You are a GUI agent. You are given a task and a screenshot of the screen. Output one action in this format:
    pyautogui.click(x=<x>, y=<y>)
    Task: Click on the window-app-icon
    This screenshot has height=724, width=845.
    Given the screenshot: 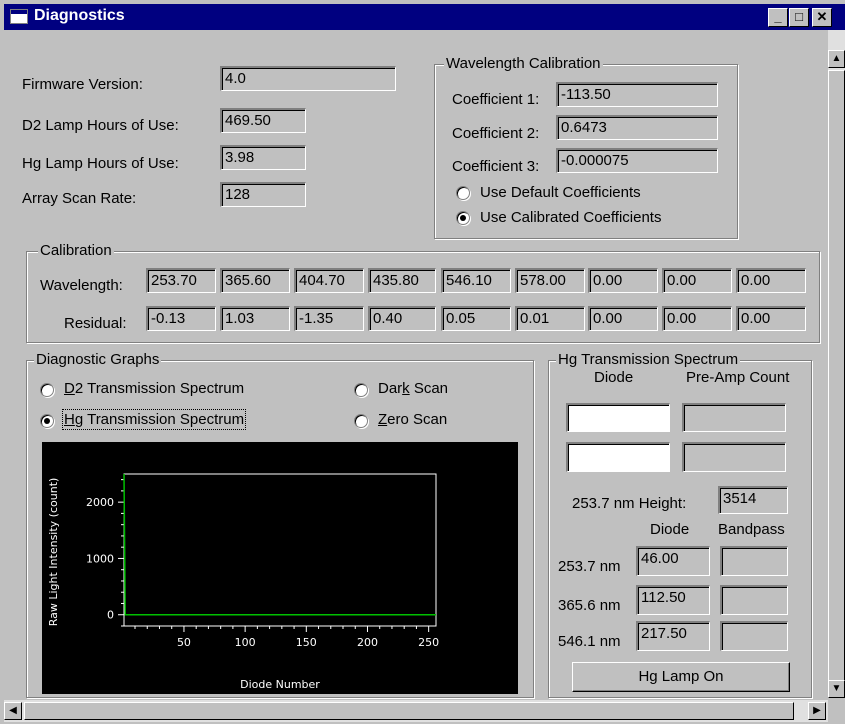 What is the action you would take?
    pyautogui.click(x=19, y=16)
    